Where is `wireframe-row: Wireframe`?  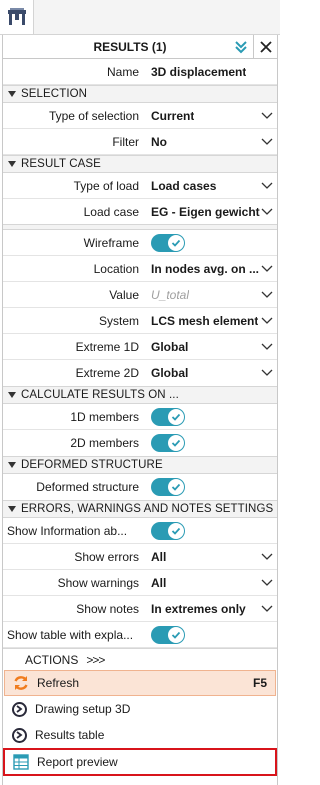 wireframe-row: Wireframe is located at coordinates (140, 243).